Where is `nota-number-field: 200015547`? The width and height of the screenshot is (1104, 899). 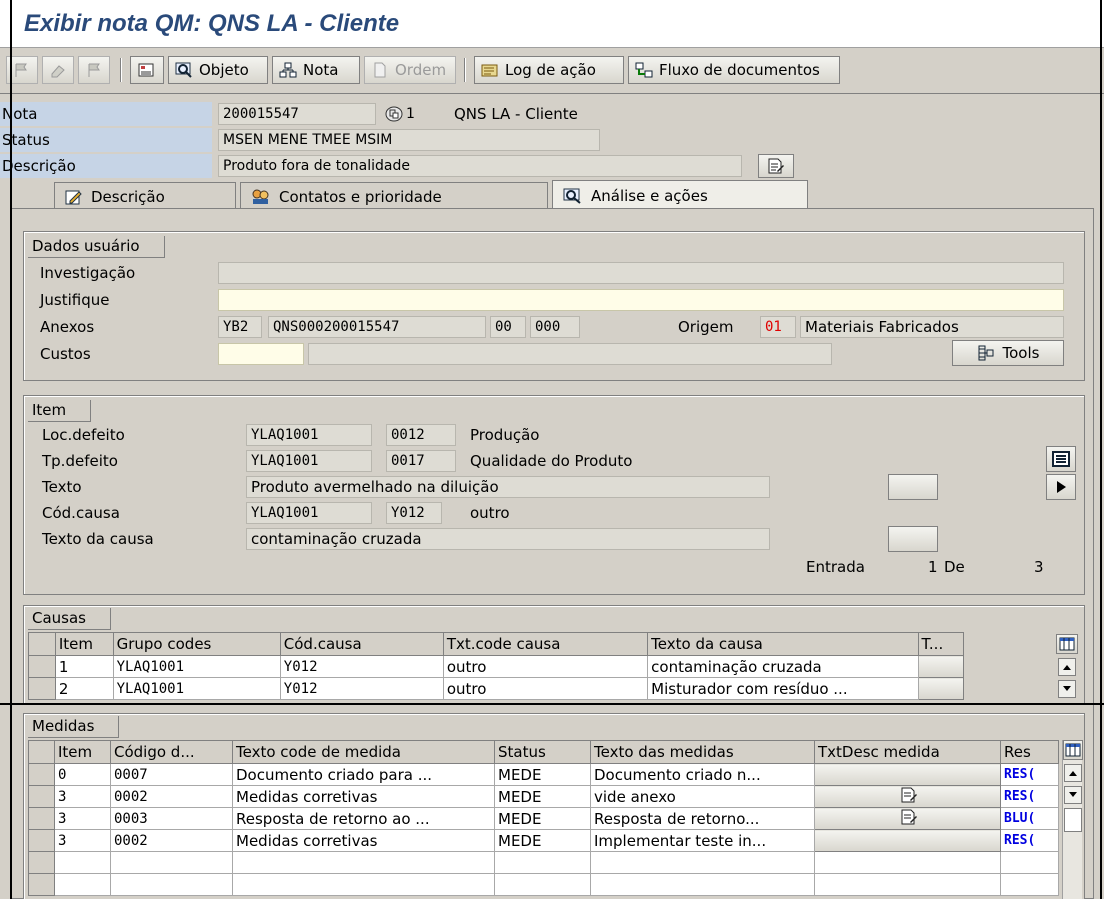
nota-number-field: 200015547 is located at coordinates (297, 114).